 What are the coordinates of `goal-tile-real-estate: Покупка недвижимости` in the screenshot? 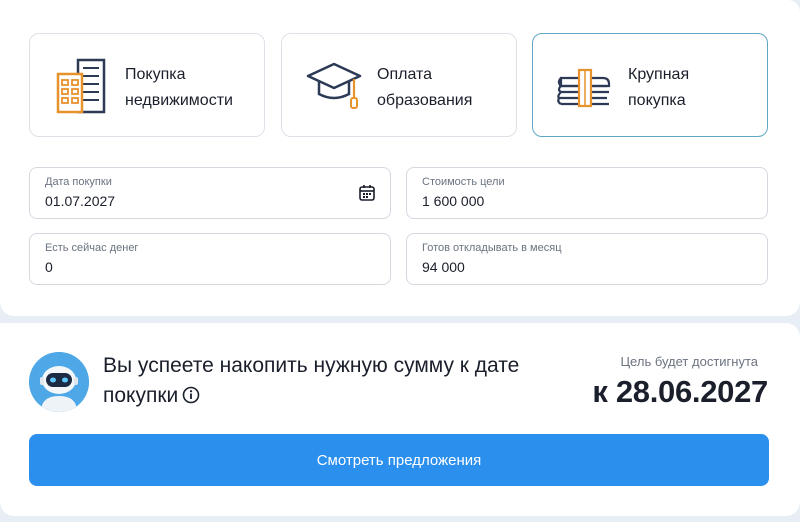 It's located at (147, 85).